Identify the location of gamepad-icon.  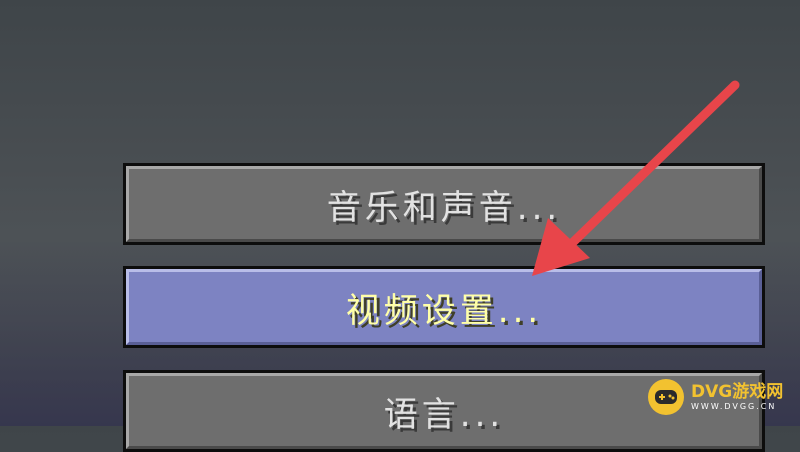
(666, 397).